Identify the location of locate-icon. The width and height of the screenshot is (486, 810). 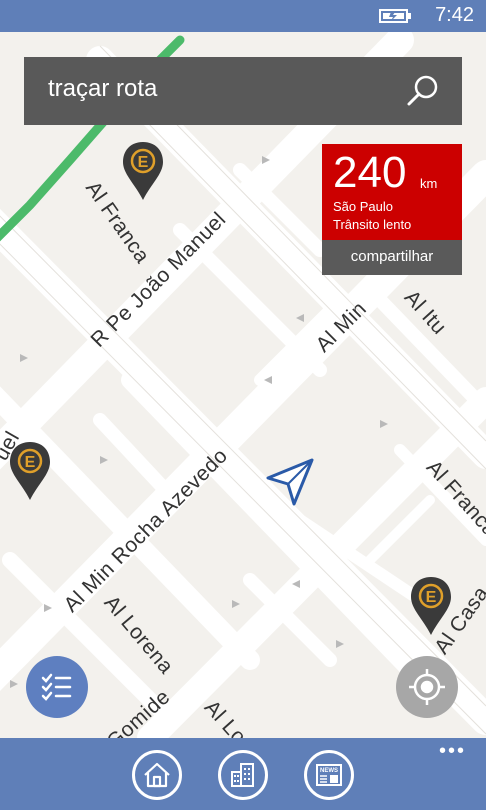
(427, 687).